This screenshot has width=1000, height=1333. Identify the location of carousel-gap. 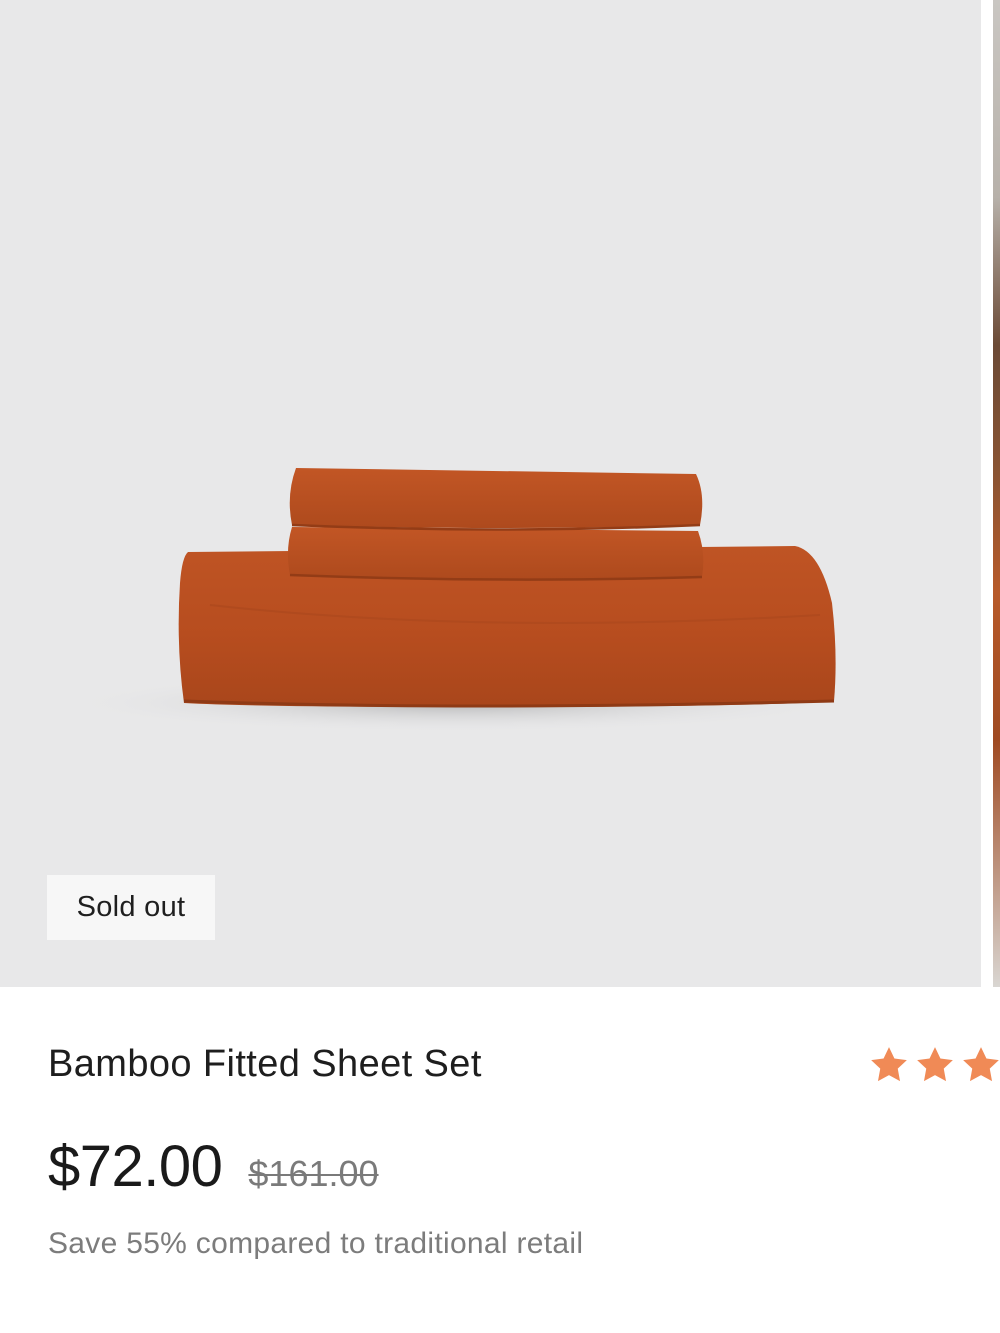
(987, 493).